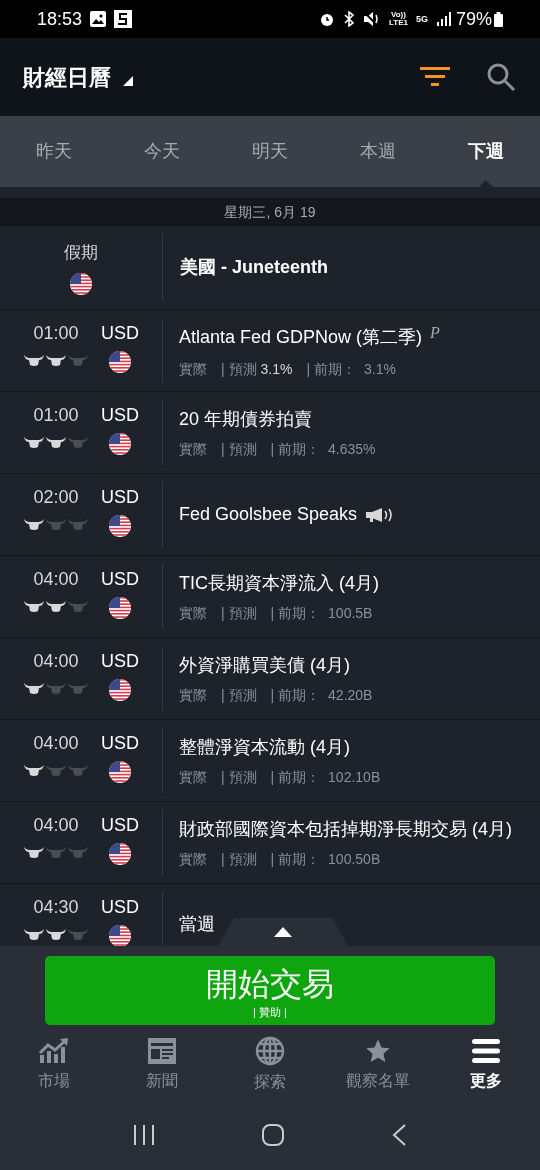 The image size is (540, 1170). I want to click on nav-tab: 探索, so click(270, 1065).